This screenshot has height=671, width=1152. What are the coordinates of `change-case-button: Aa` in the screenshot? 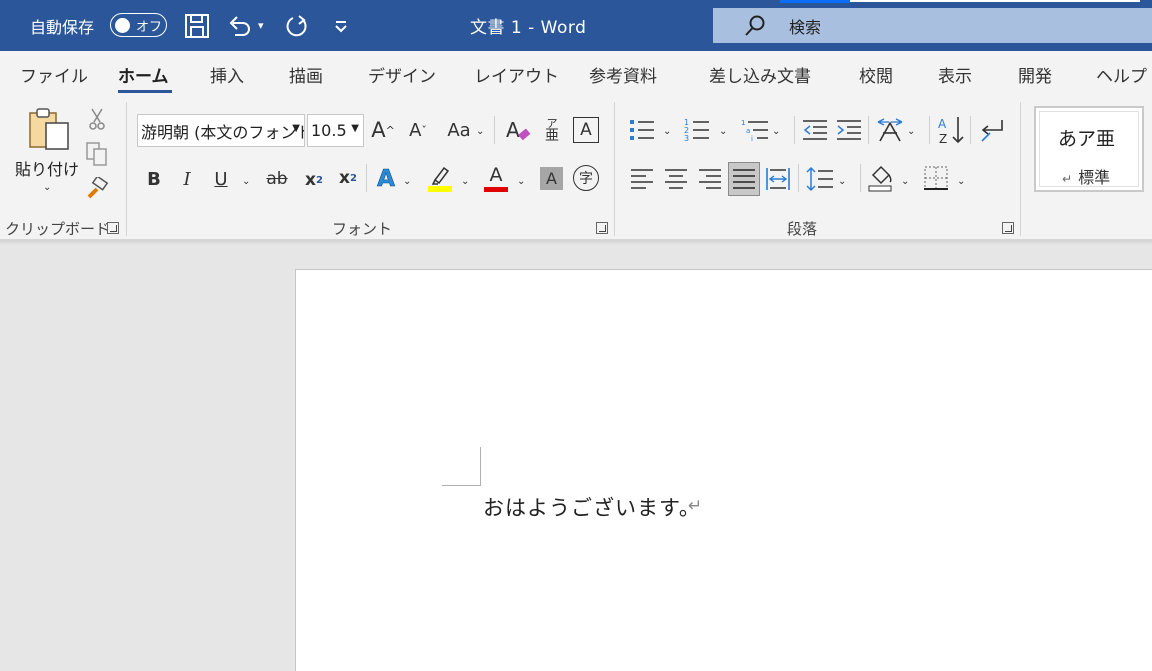 It's located at (459, 130).